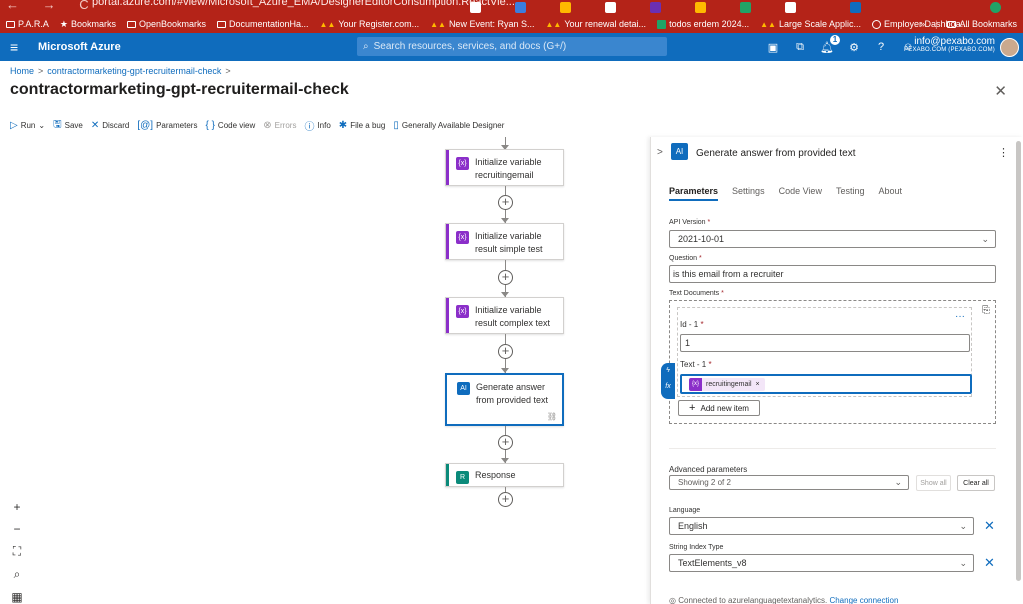  Describe the element at coordinates (789, 482) in the screenshot. I see `advanced-parameters-select: Showing 2 of 2 ⌄` at that location.